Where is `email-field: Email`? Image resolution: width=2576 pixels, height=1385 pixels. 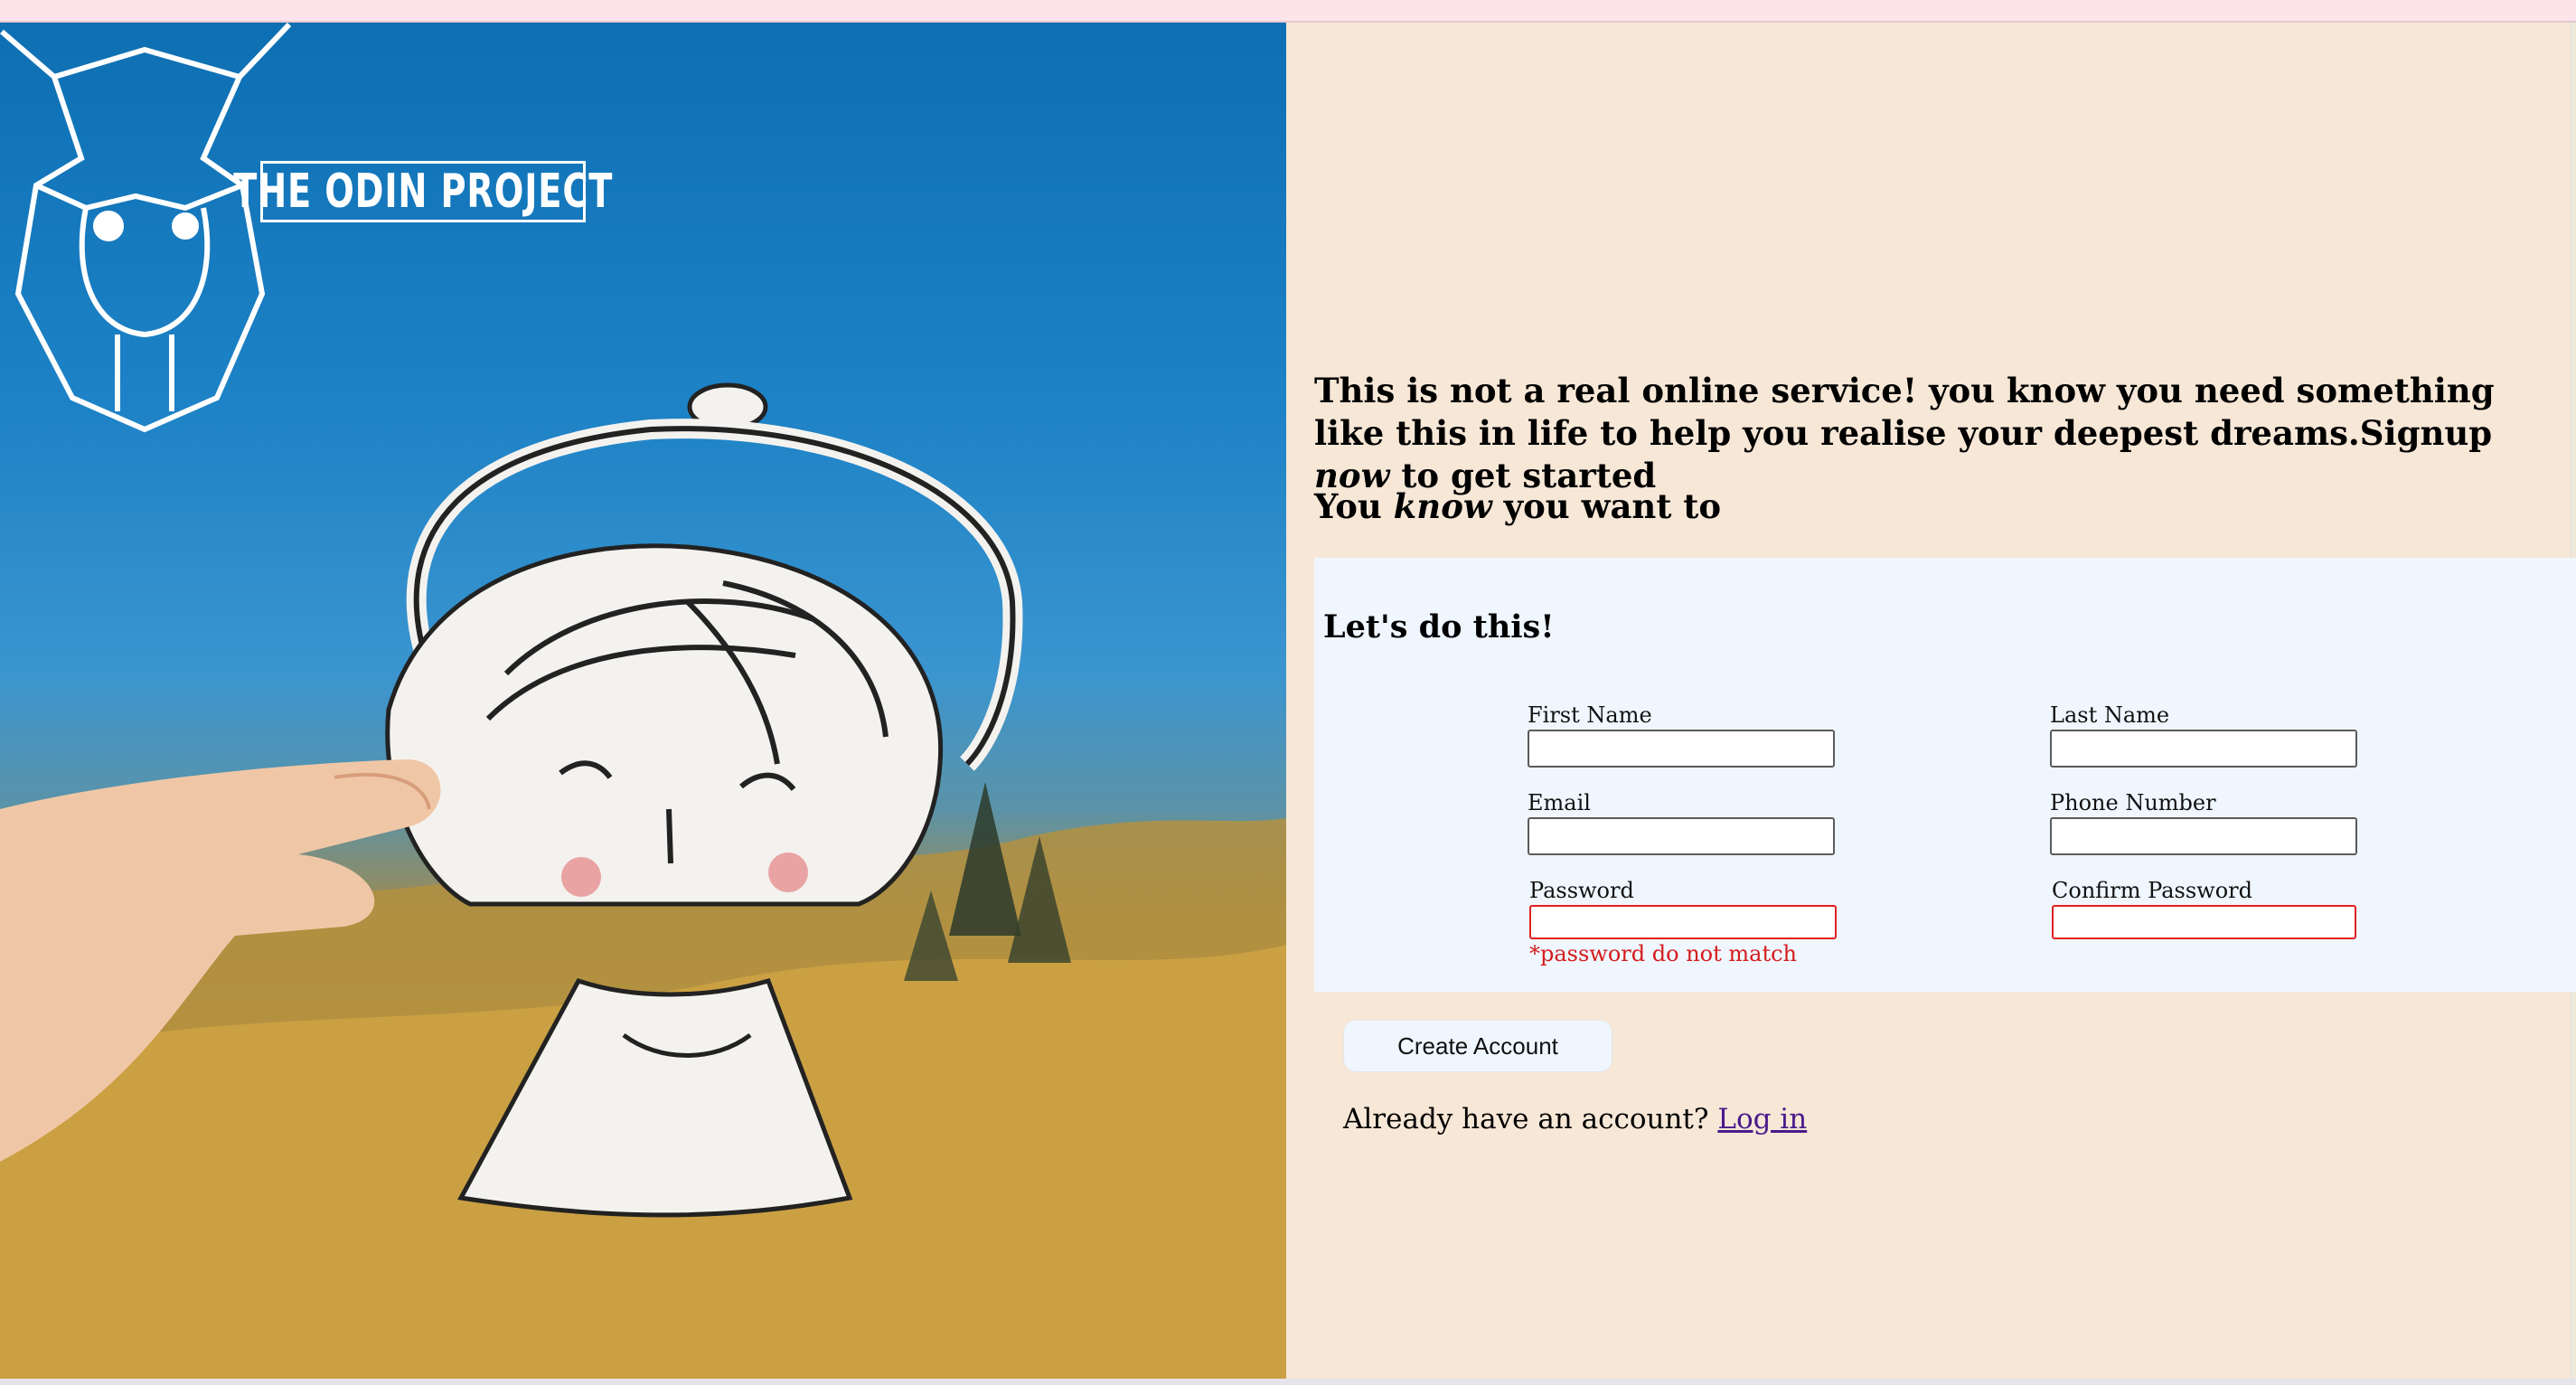
email-field: Email is located at coordinates (1681, 822).